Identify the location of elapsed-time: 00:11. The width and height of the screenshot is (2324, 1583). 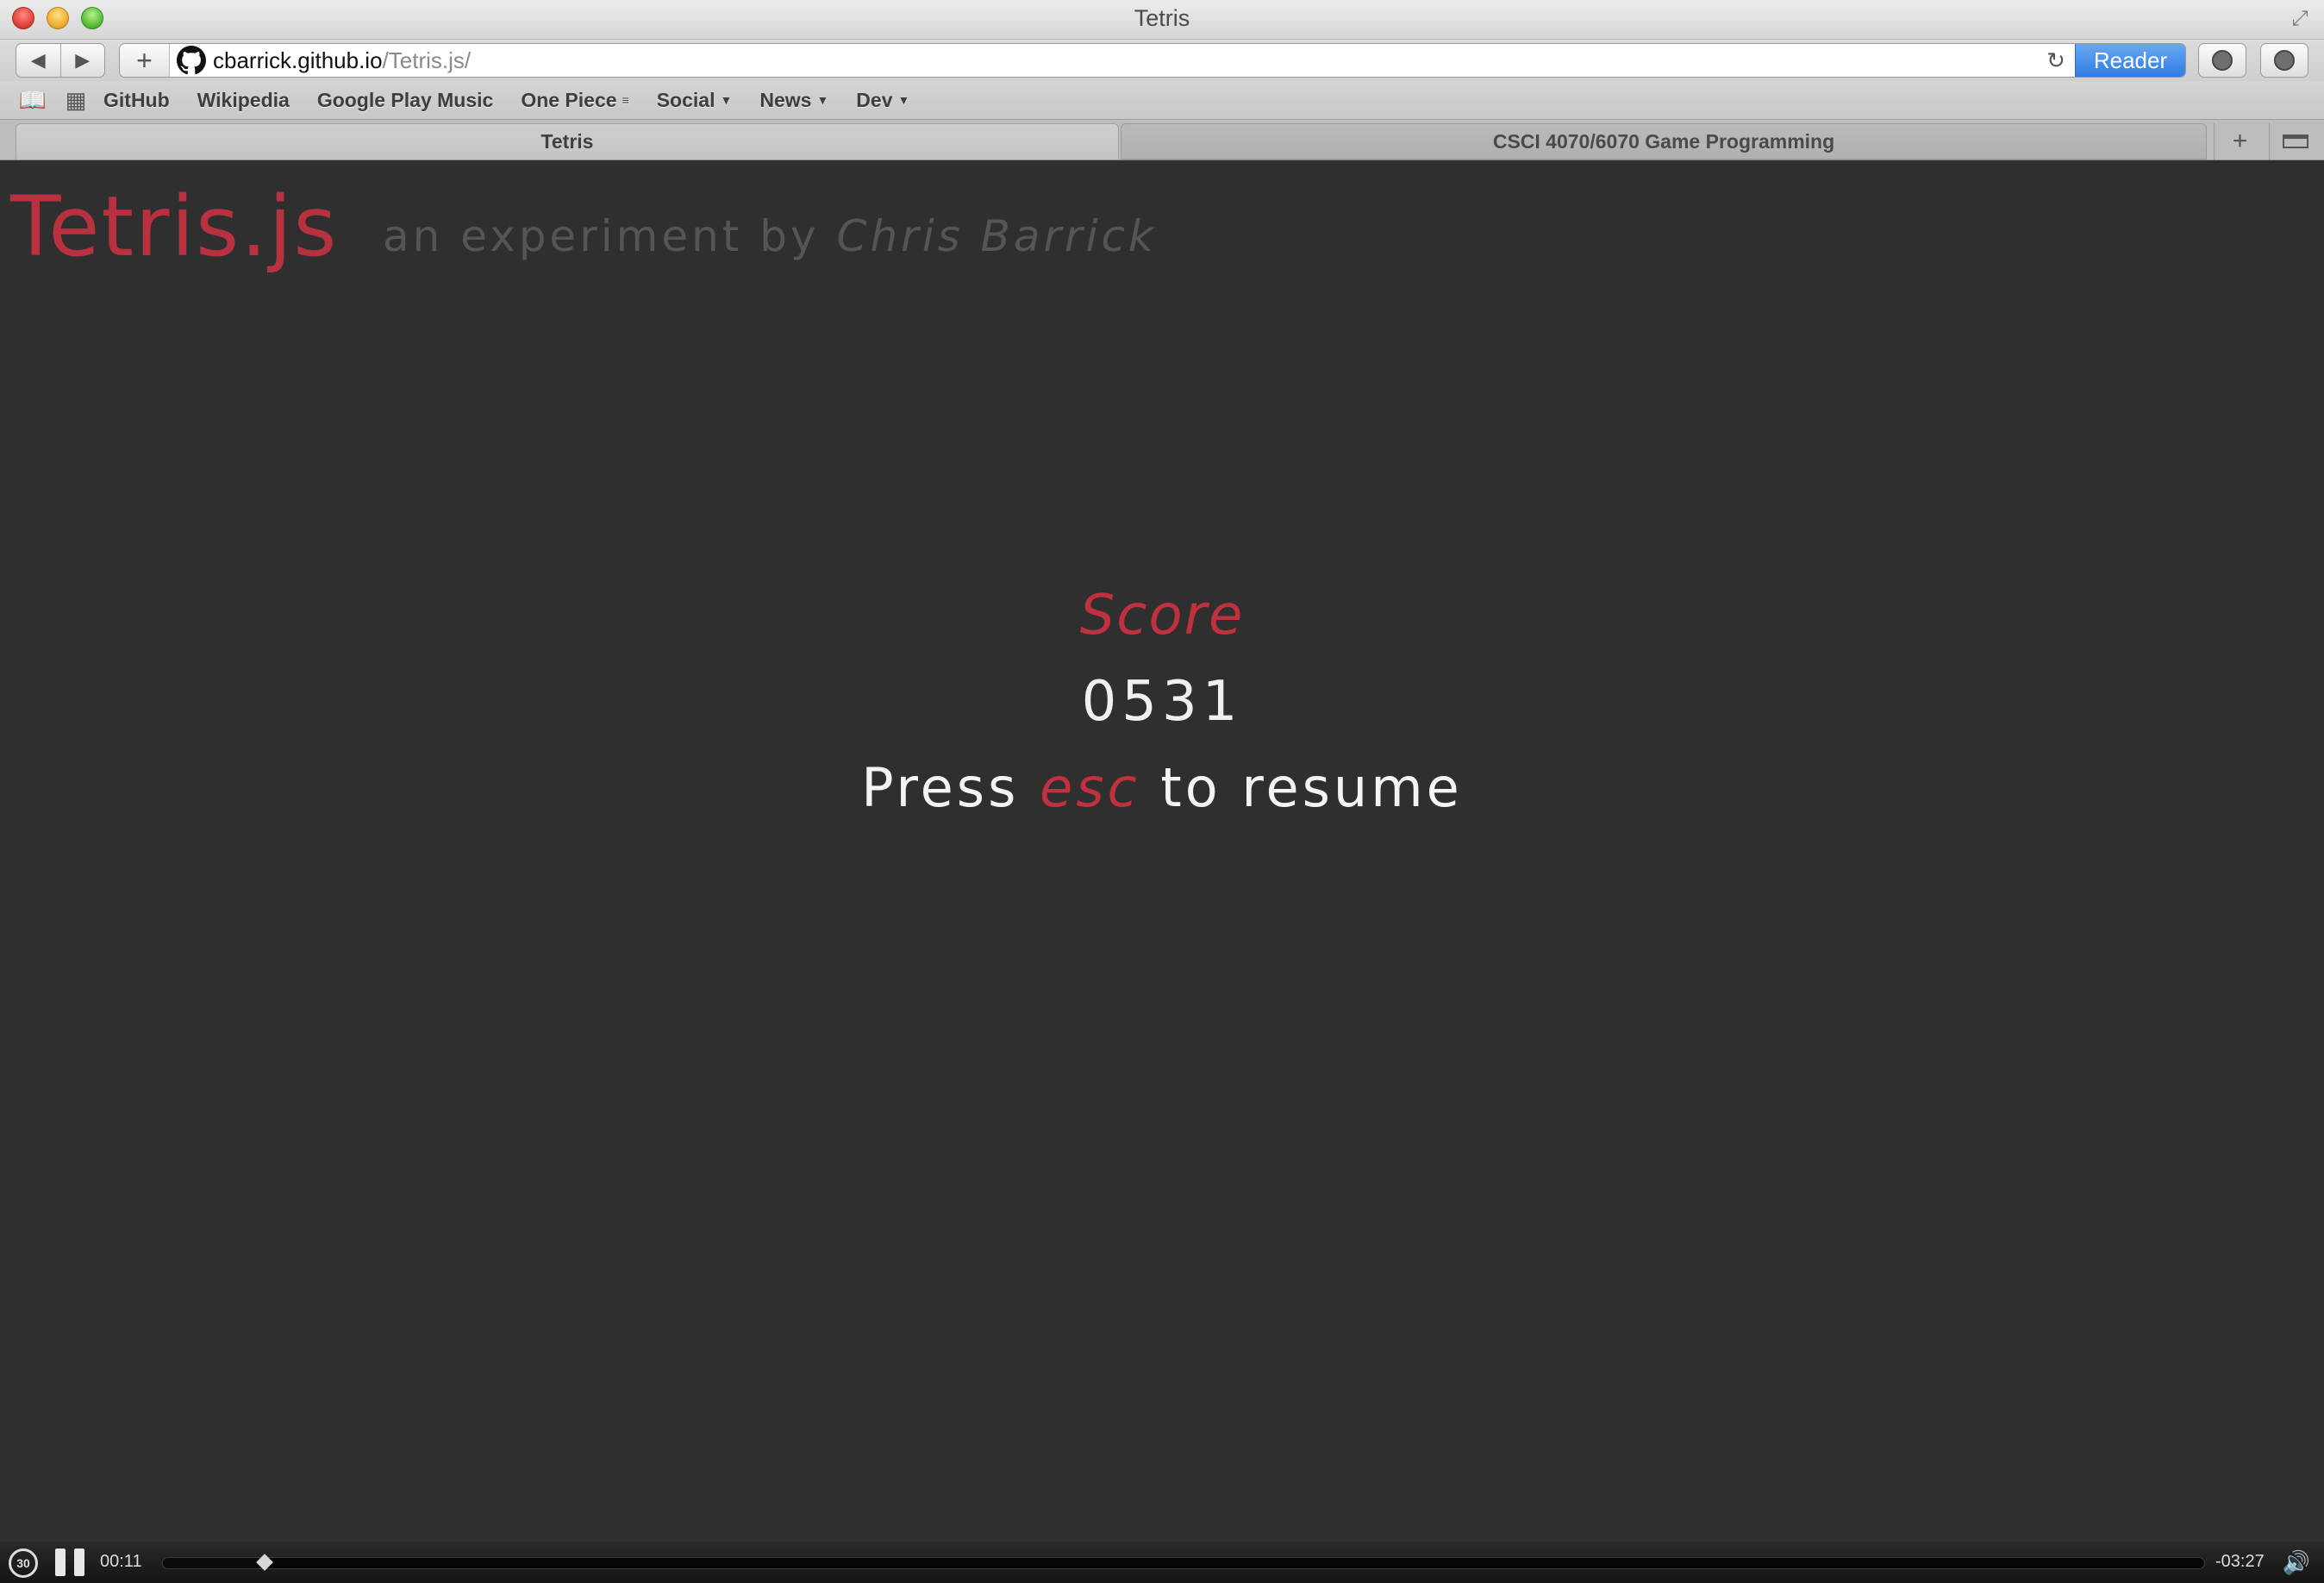
(121, 1562).